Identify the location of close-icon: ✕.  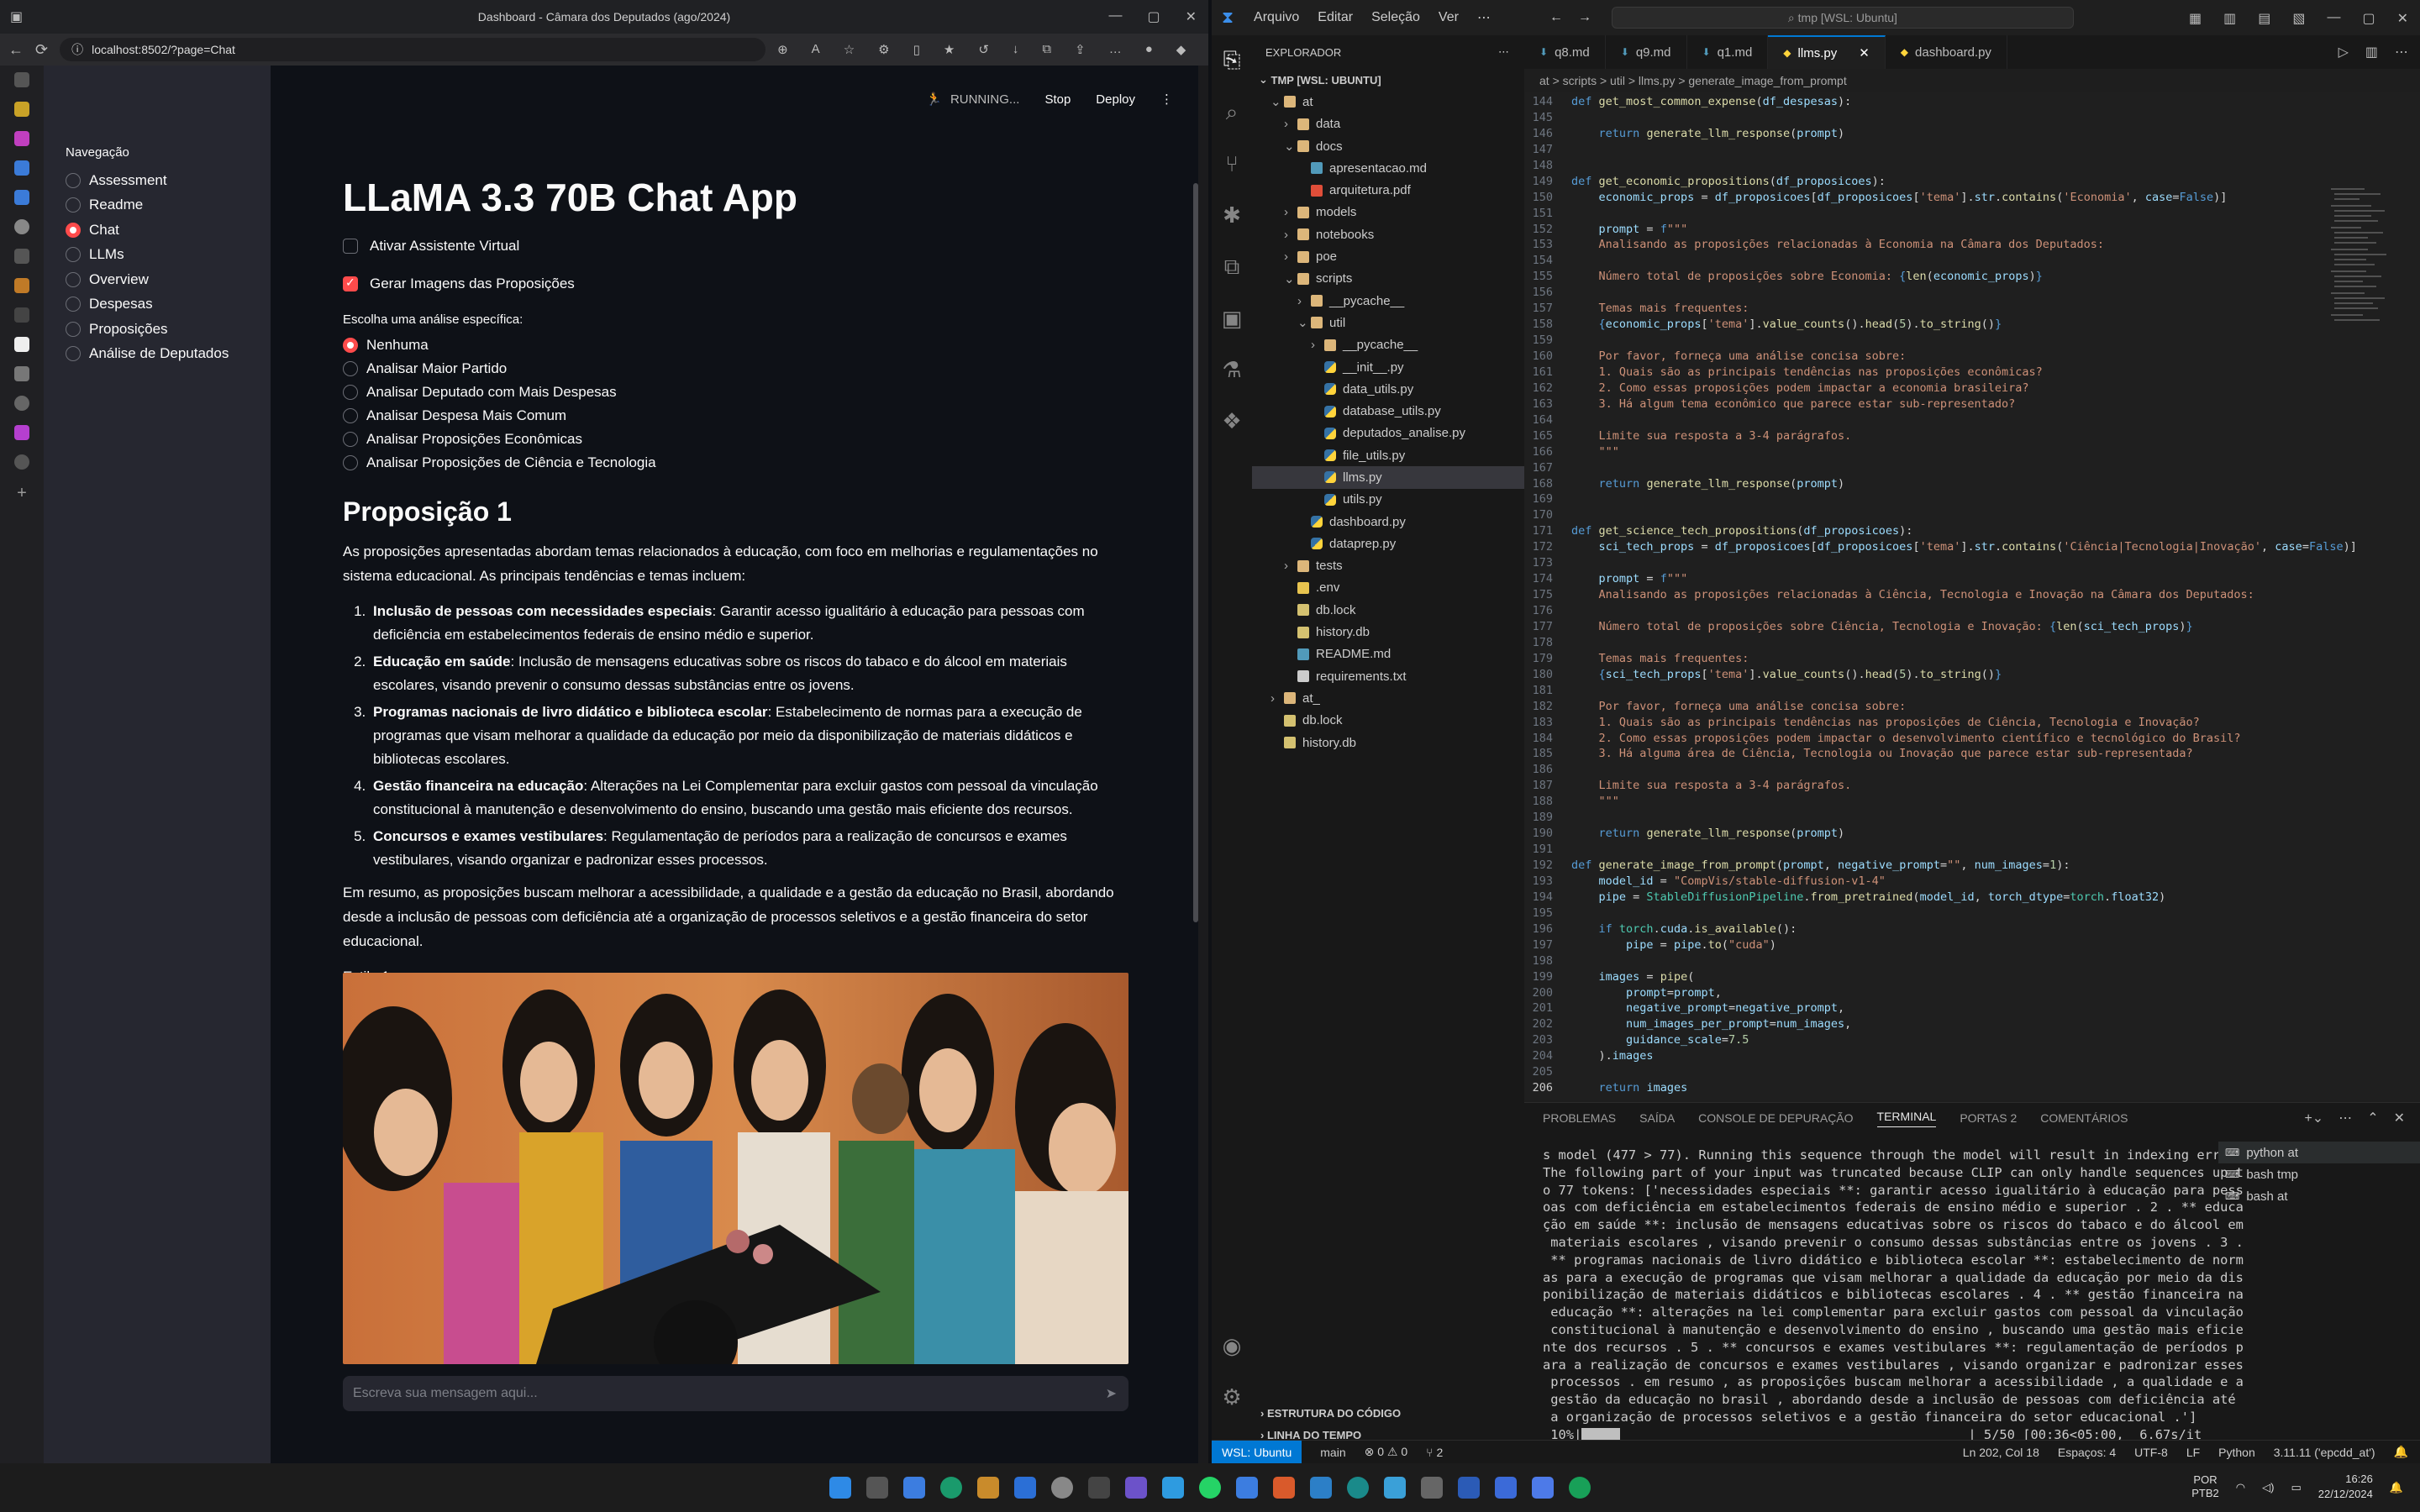
(1192, 16).